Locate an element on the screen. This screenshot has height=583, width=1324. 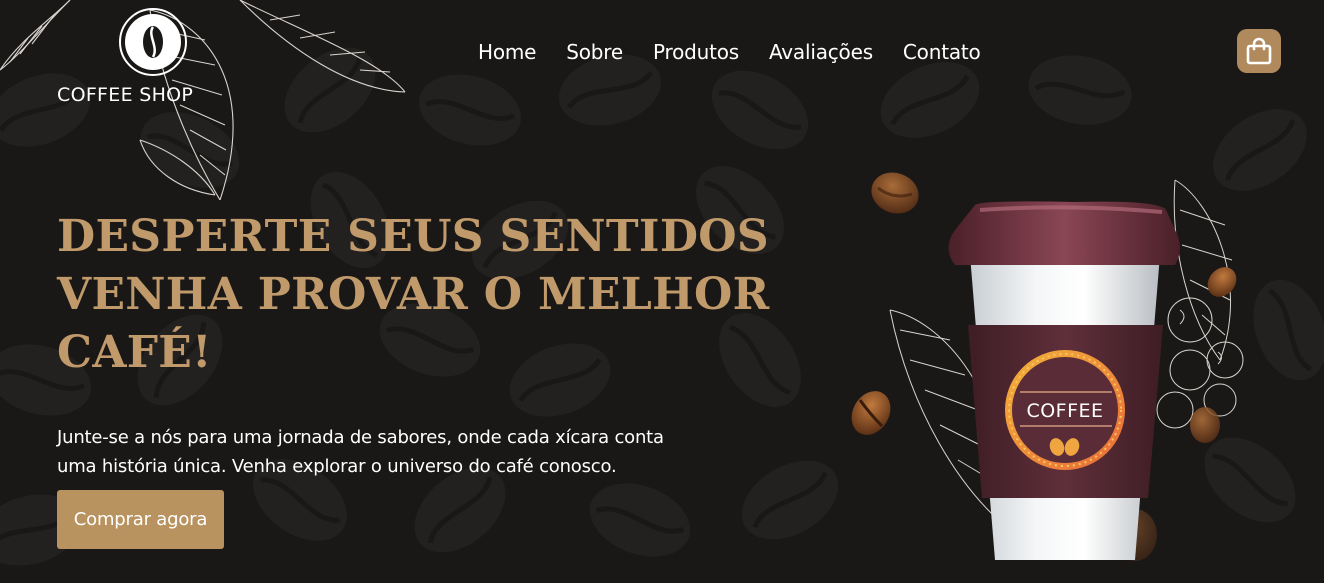
hero-title-line-2: VENHA PROVAR O MELHOR is located at coordinates (413, 294).